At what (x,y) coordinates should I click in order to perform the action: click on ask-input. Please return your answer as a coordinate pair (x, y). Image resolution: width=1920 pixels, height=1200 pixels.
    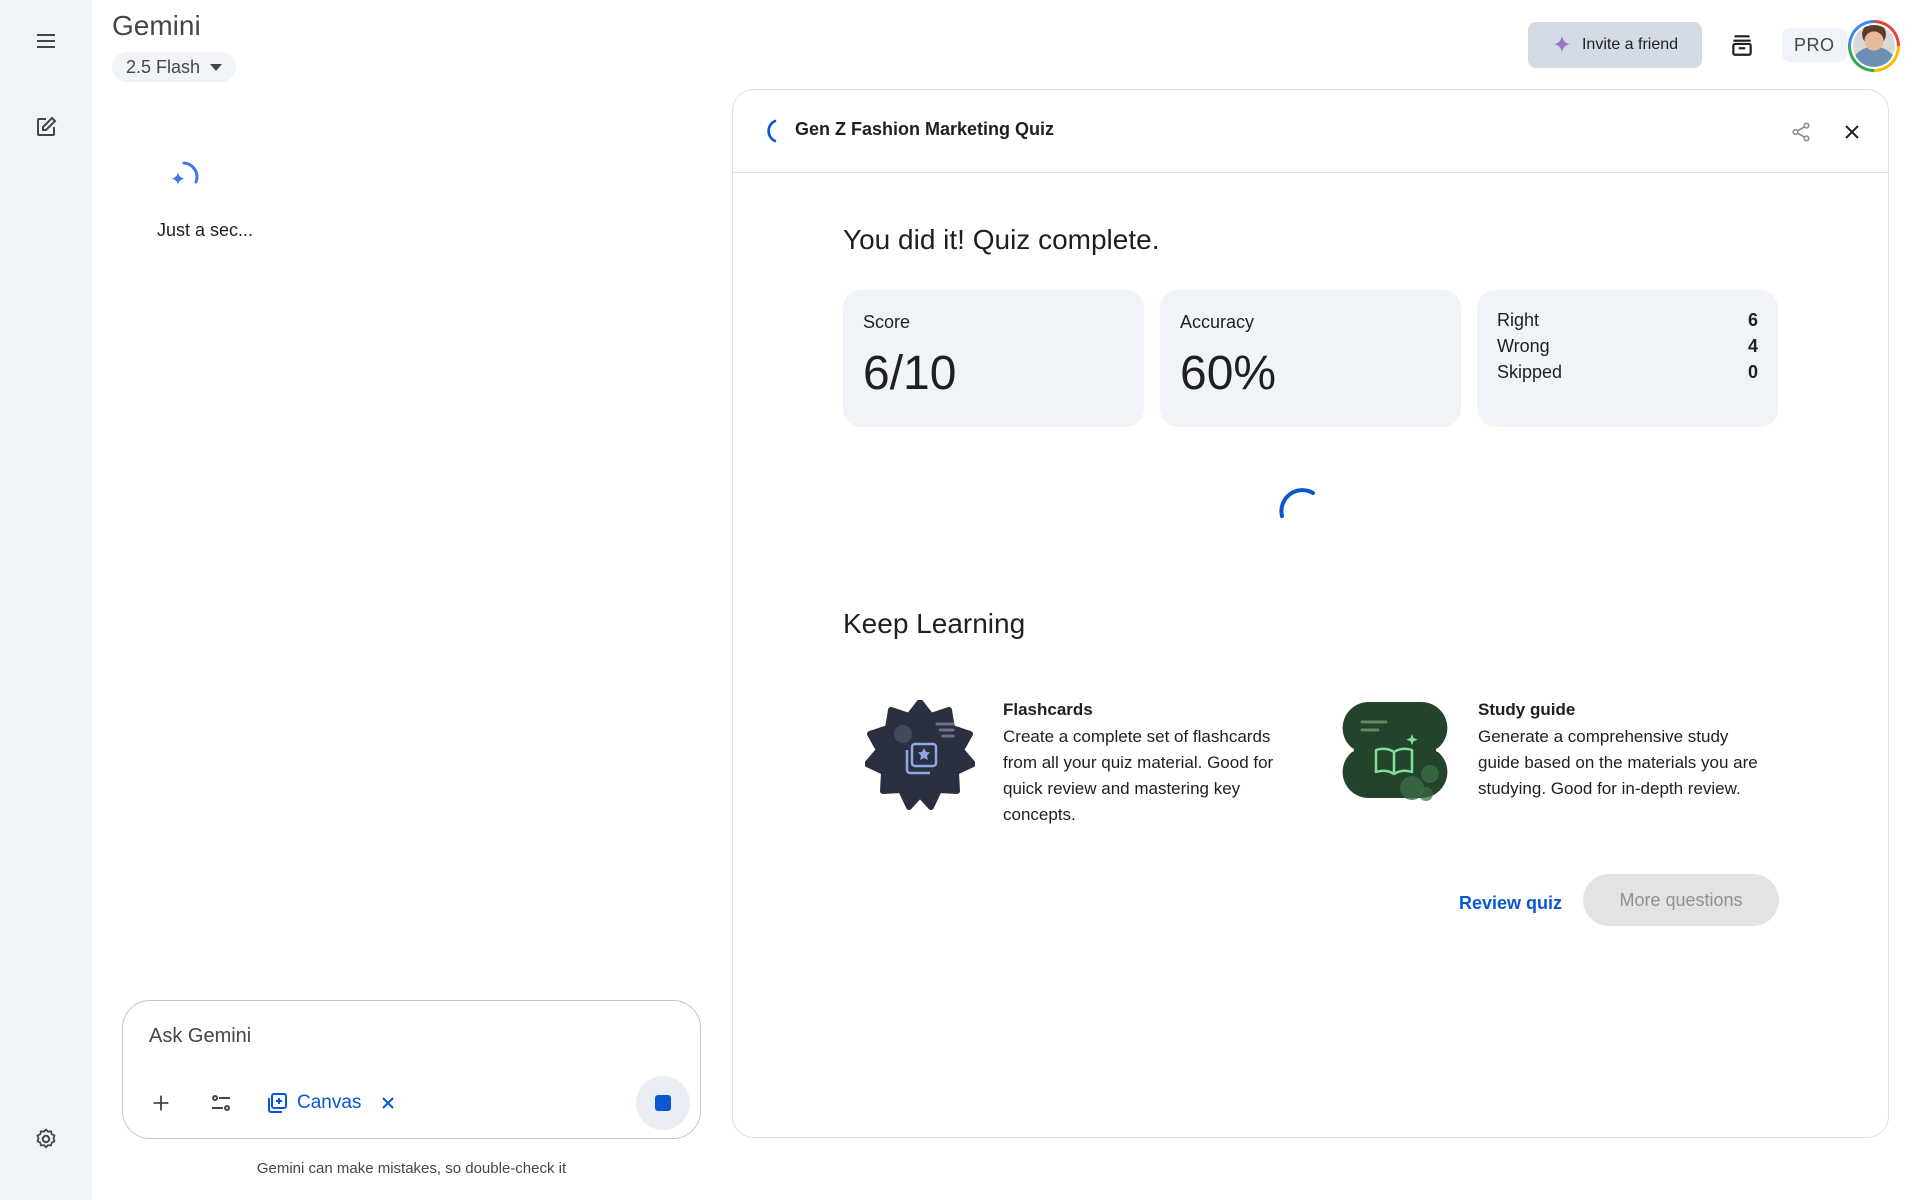
    Looking at the image, I should click on (399, 1036).